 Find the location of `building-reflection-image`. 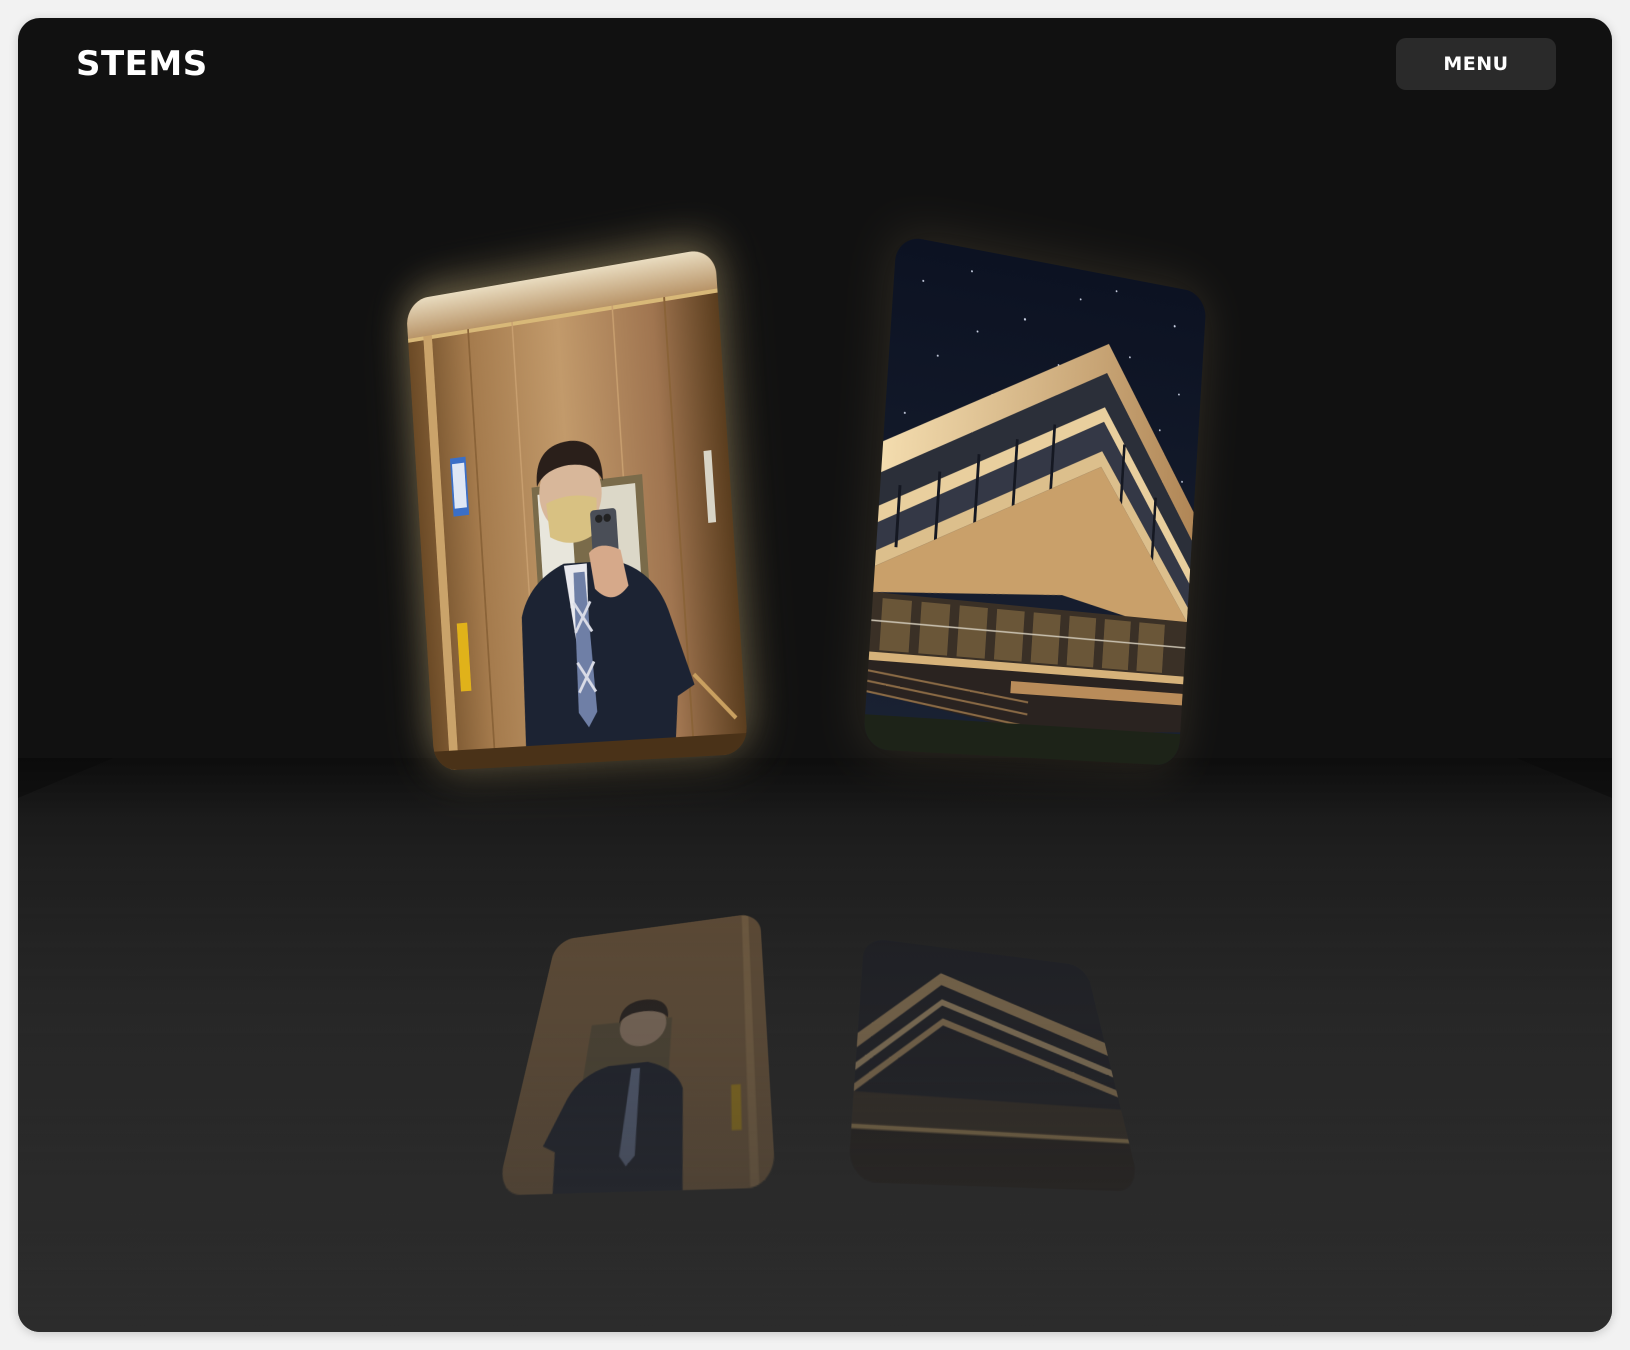

building-reflection-image is located at coordinates (994, 1064).